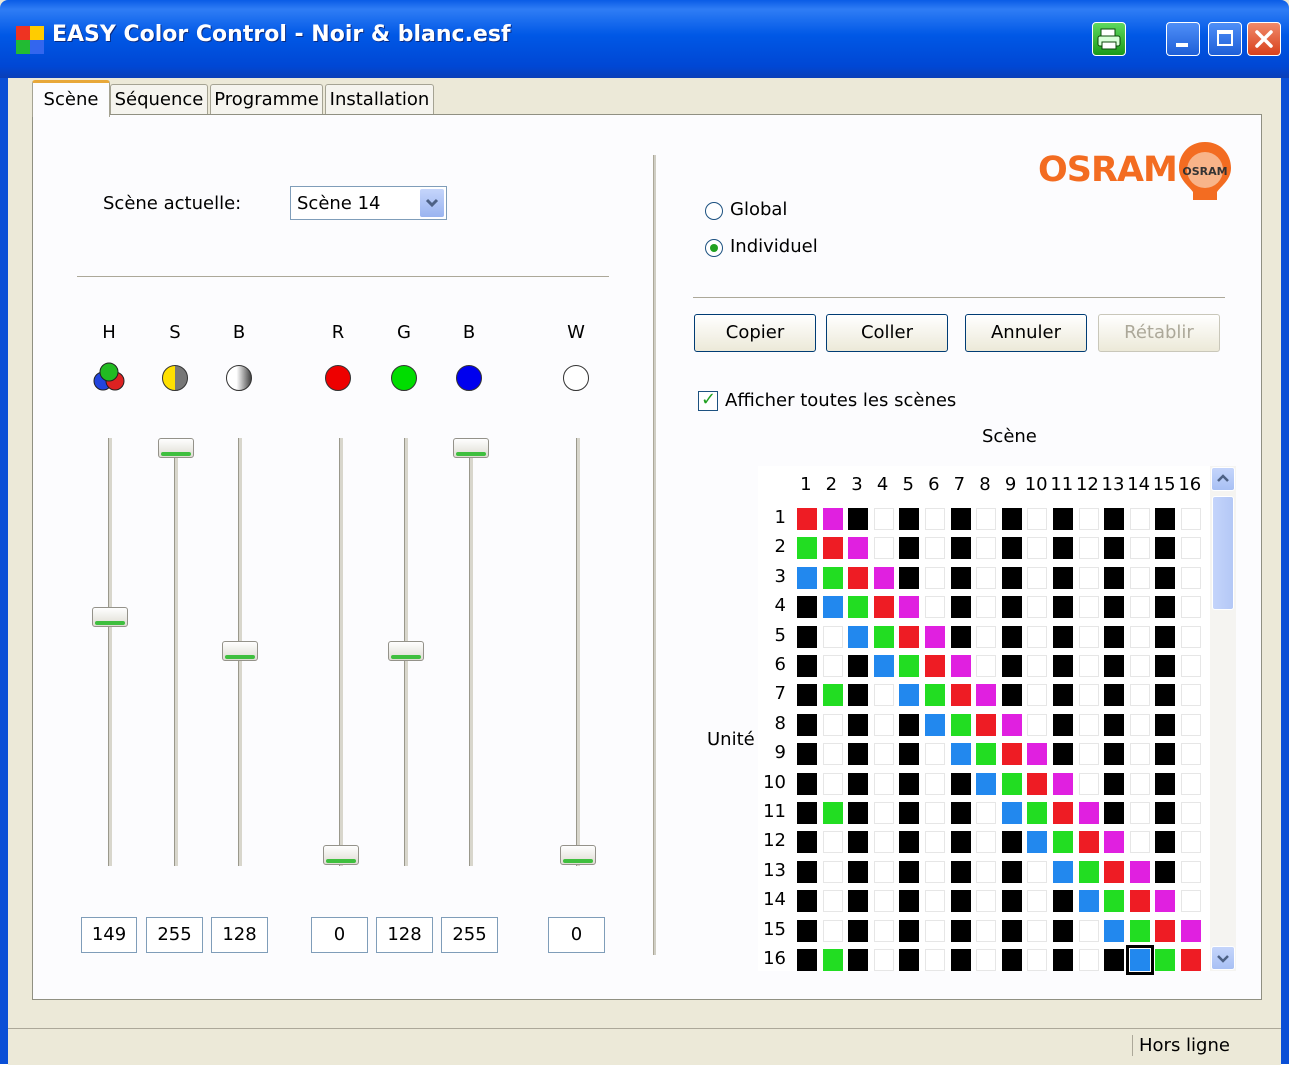  What do you see at coordinates (469, 935) in the screenshot?
I see `blue-value-field: 255` at bounding box center [469, 935].